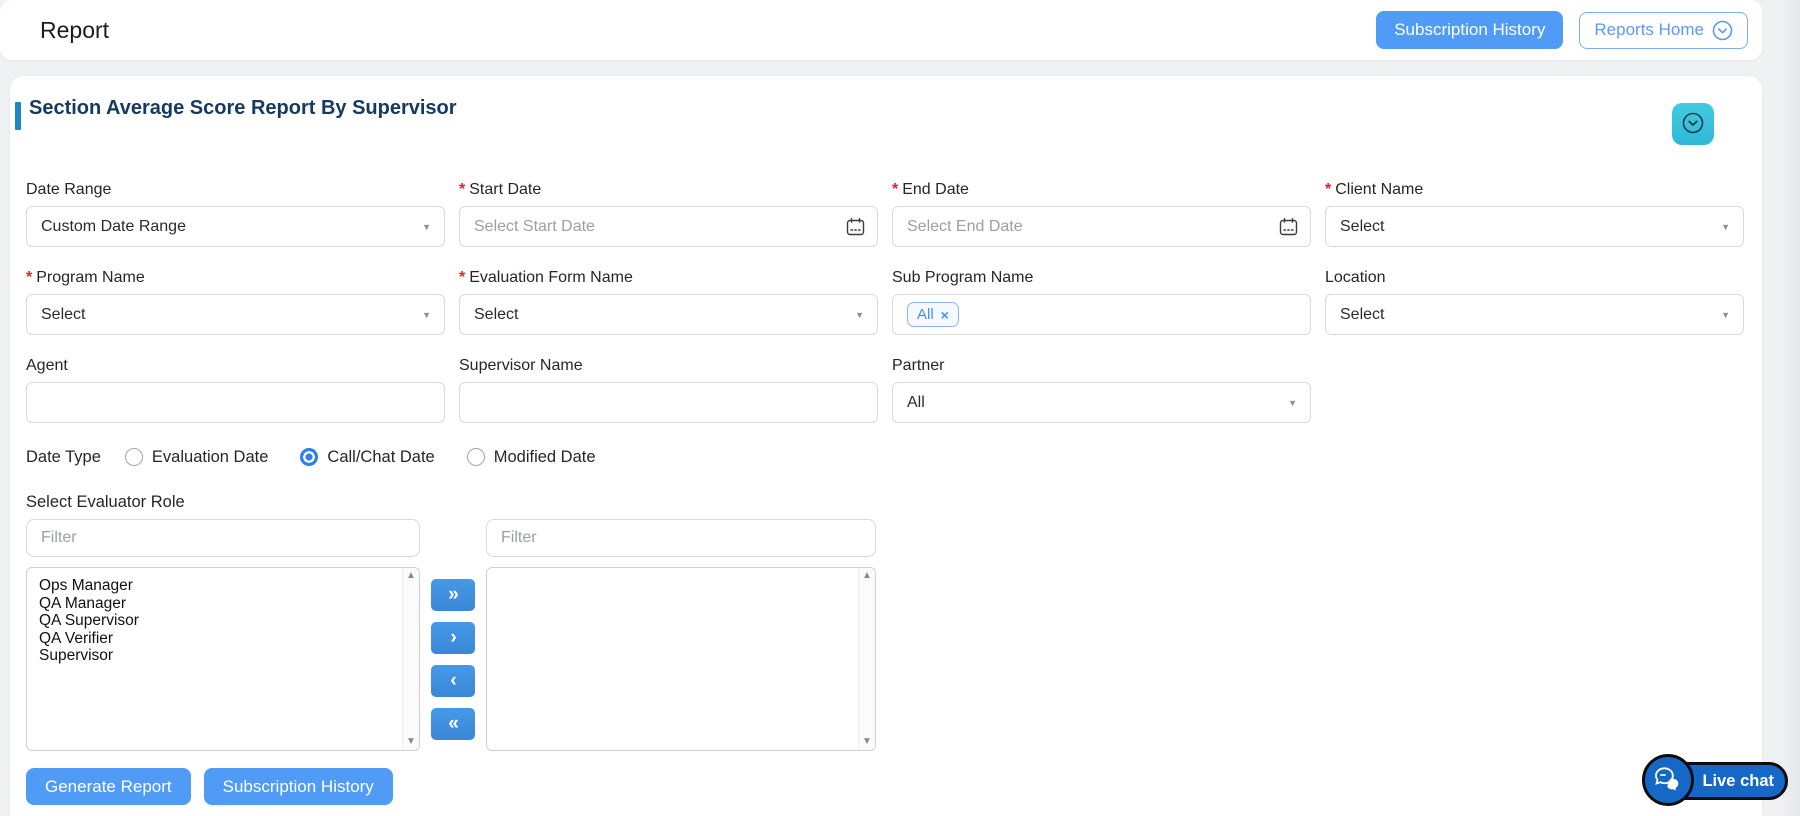 The image size is (1800, 816). Describe the element at coordinates (196, 457) in the screenshot. I see `radio-evaluation-date: Evaluation Date` at that location.